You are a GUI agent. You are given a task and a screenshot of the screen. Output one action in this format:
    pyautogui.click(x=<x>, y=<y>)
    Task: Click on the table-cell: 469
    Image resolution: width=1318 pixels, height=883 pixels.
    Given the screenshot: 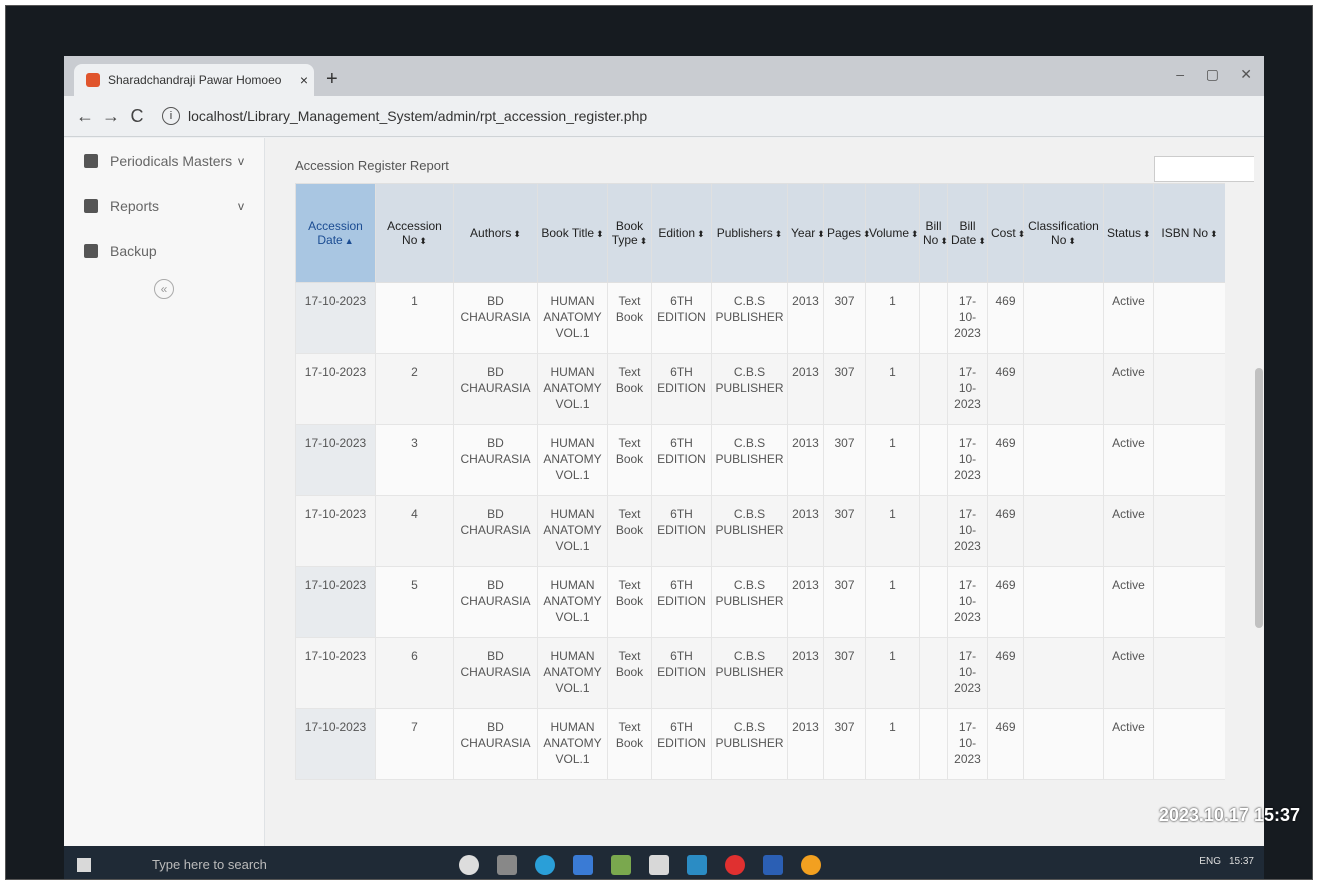 What is the action you would take?
    pyautogui.click(x=1005, y=531)
    